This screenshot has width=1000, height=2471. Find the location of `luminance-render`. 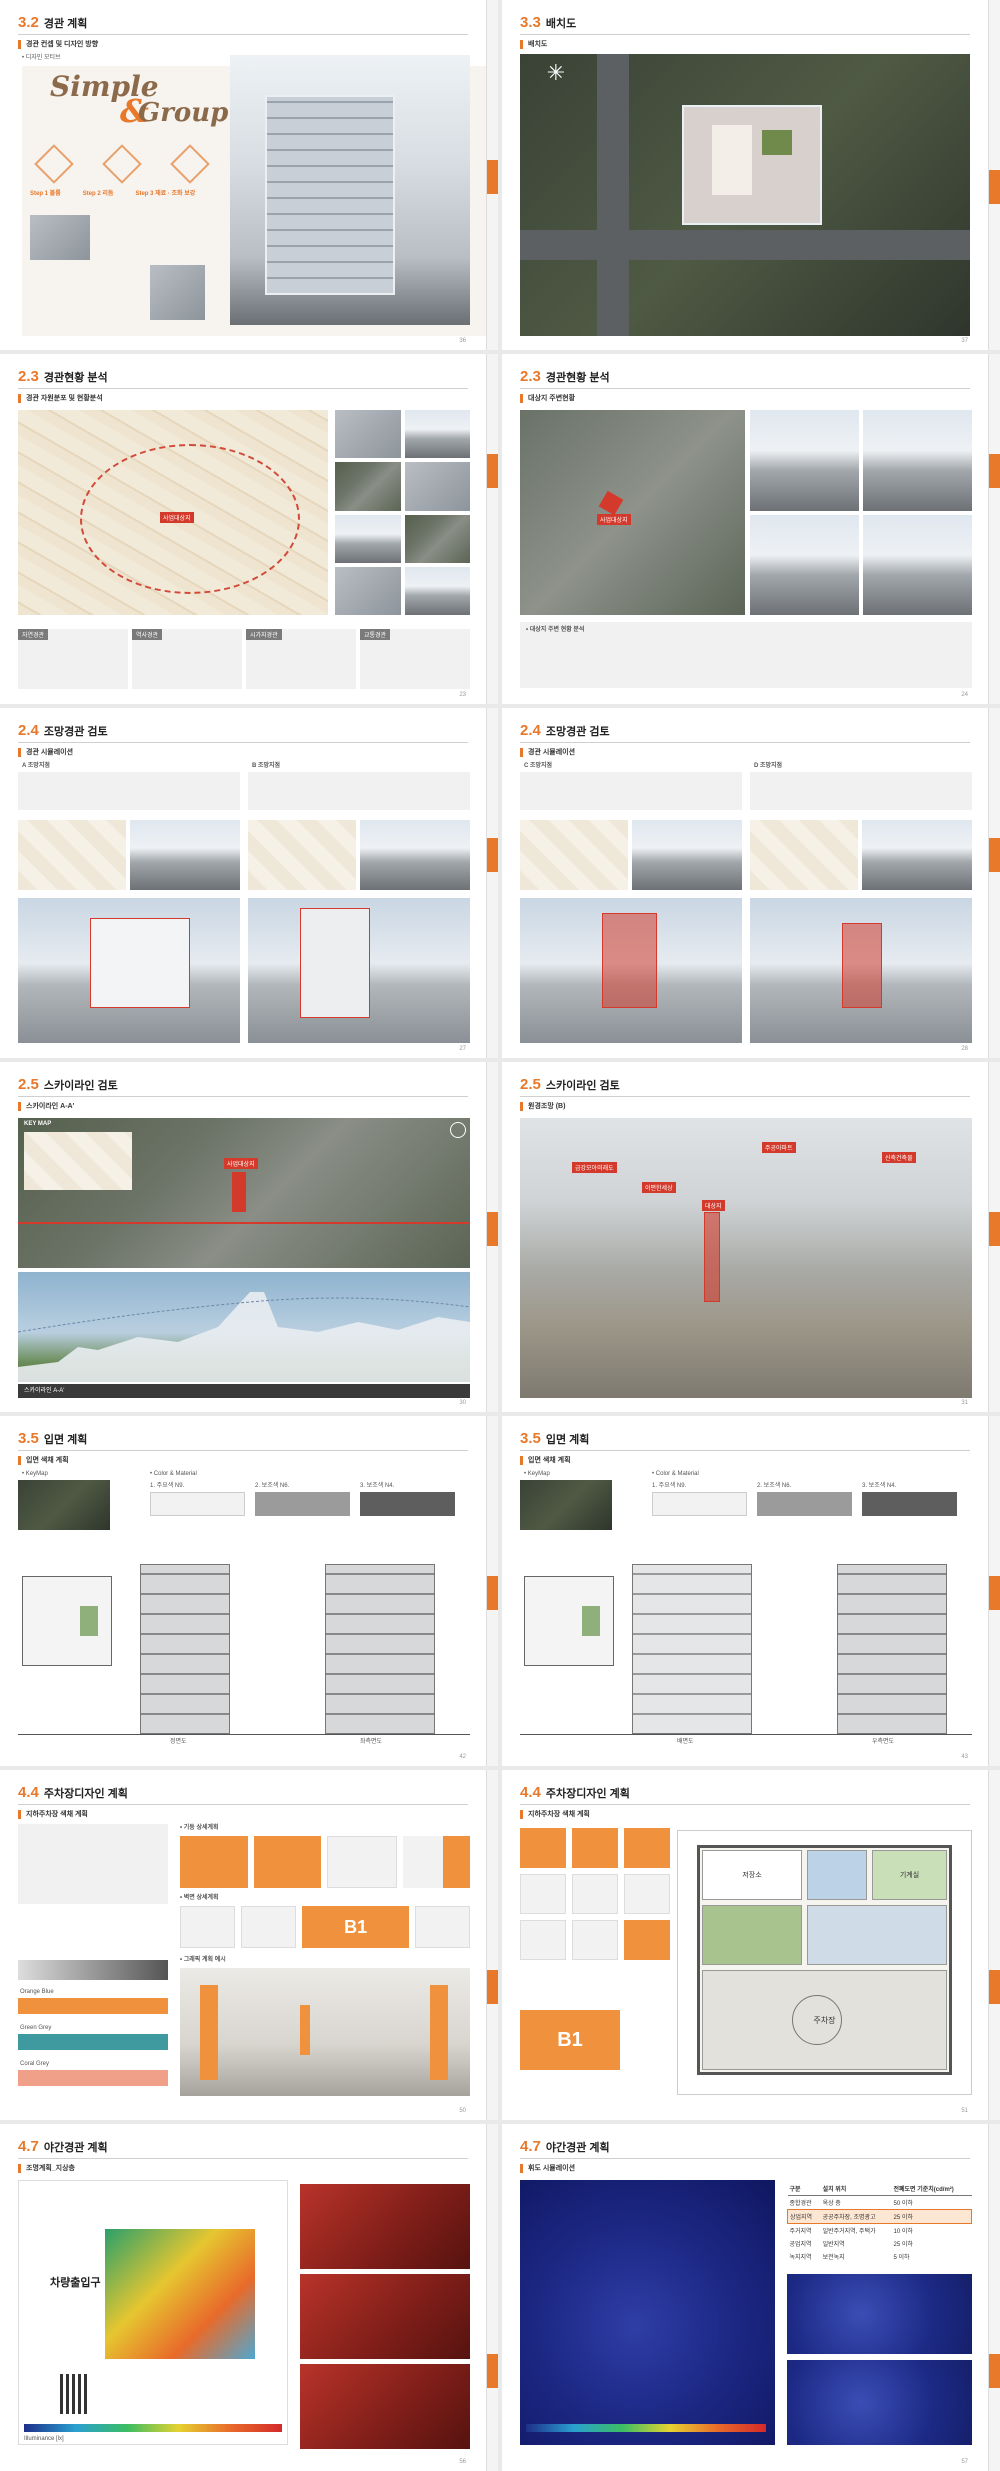

luminance-render is located at coordinates (647, 2312).